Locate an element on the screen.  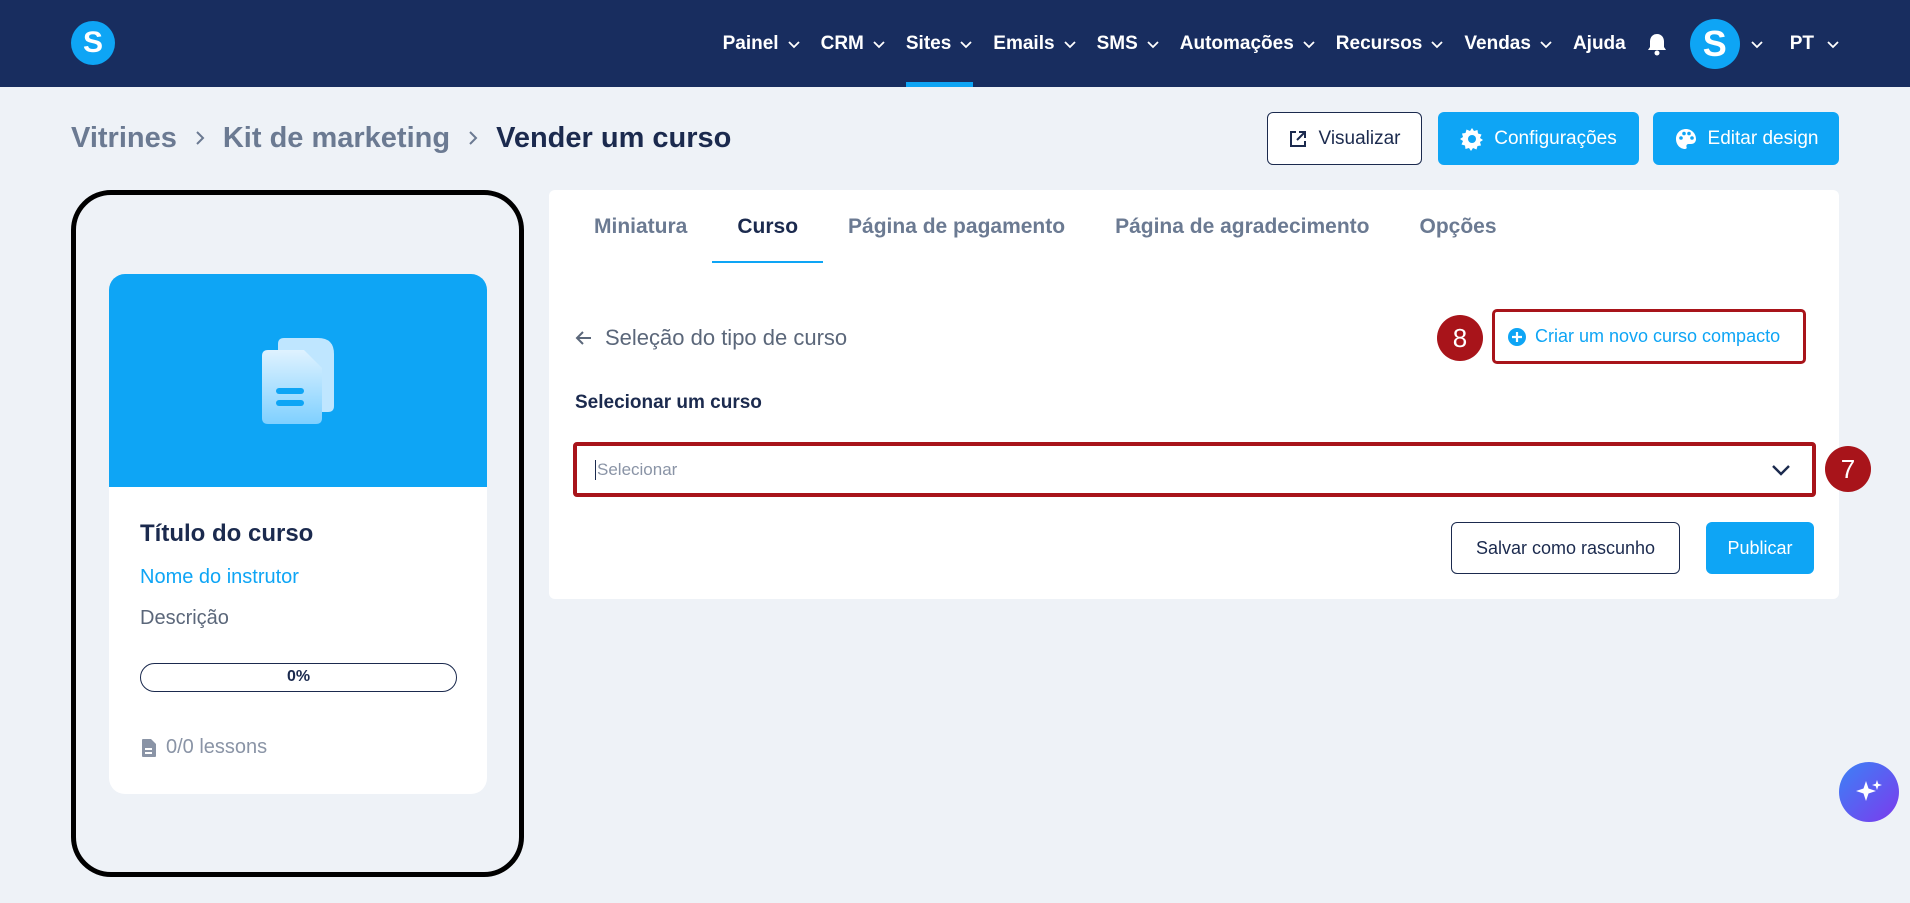
nav-item-emails: Emails is located at coordinates (1034, 43).